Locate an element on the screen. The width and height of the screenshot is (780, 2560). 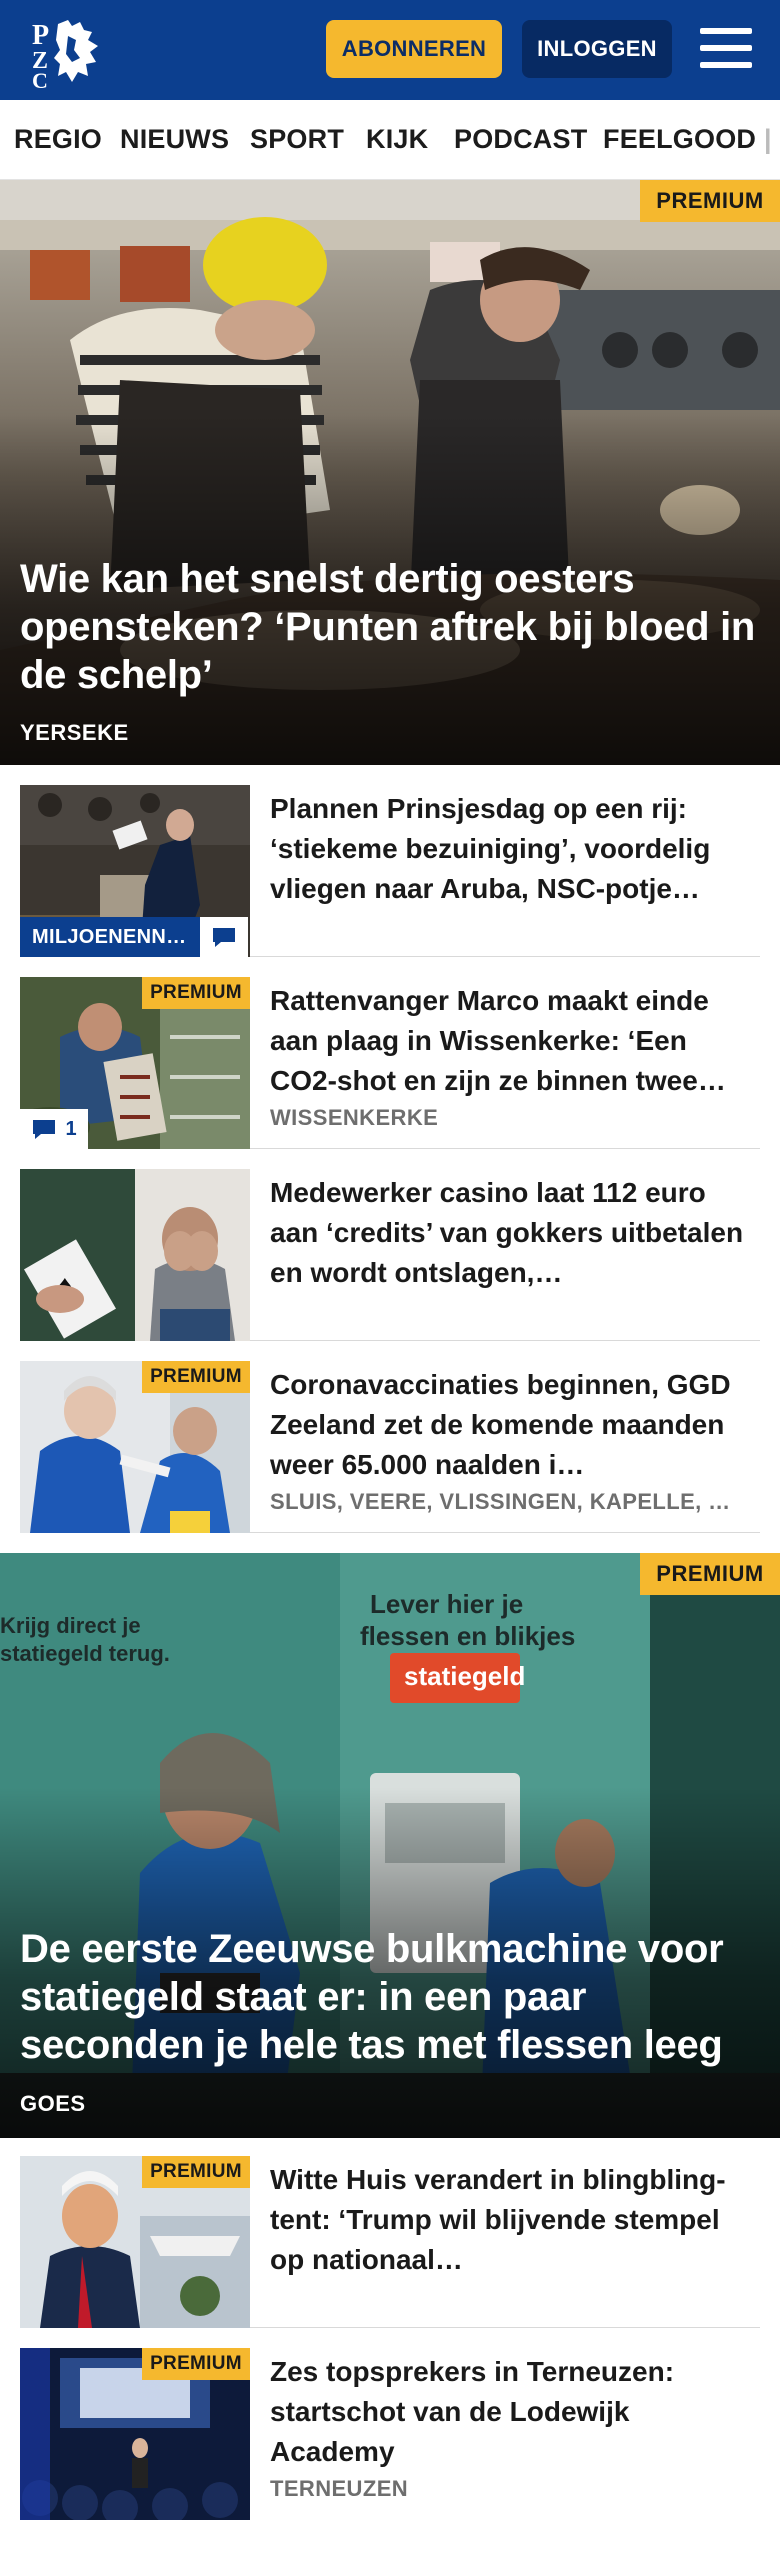
thumbnail-vaccination: PREMIUM is located at coordinates (135, 1447).